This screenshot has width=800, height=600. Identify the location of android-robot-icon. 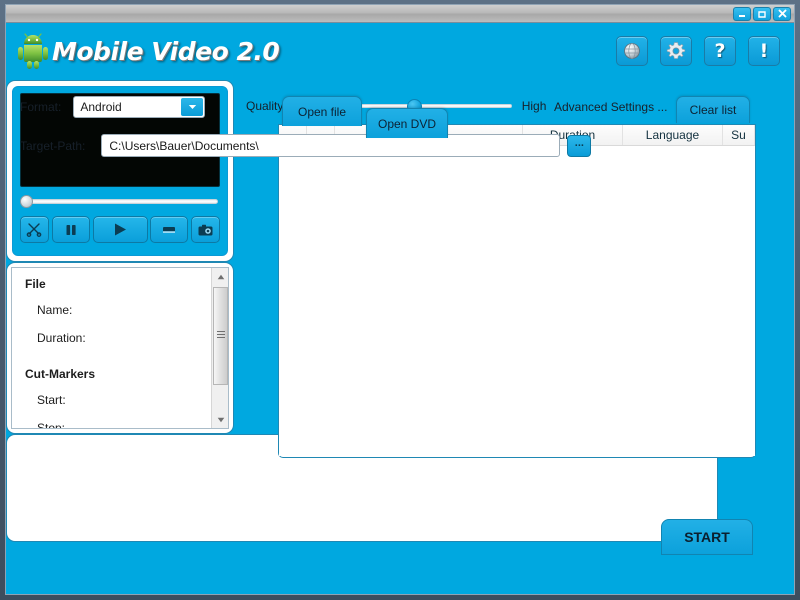
(33, 51).